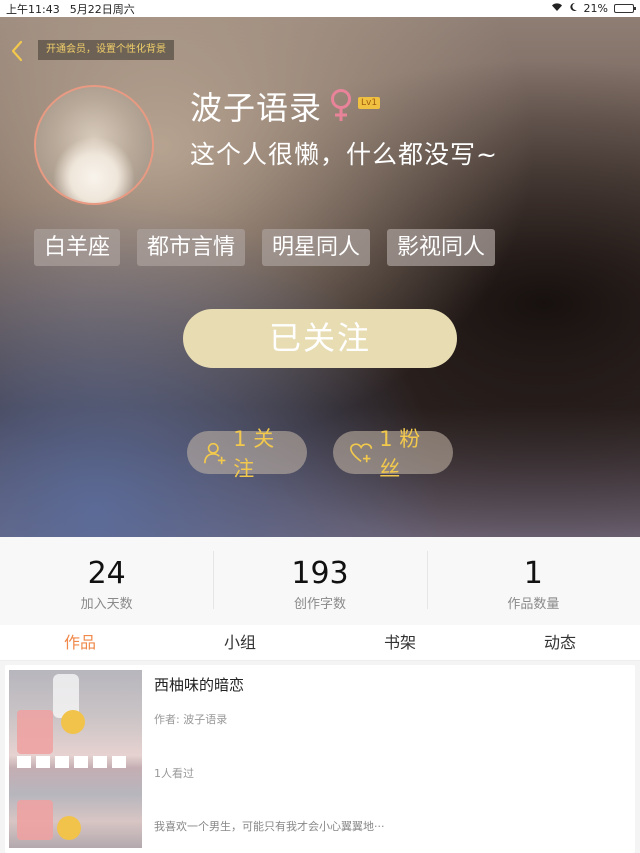 This screenshot has width=640, height=853. What do you see at coordinates (174, 773) in the screenshot?
I see `book-readers: 1人看过` at bounding box center [174, 773].